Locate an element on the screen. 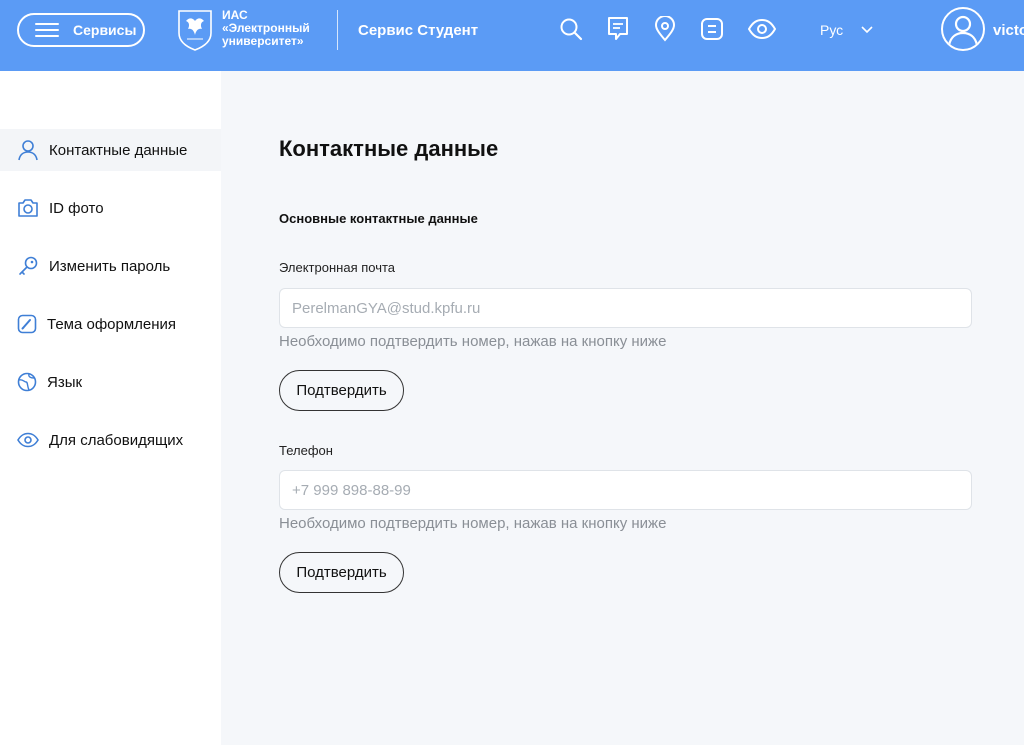  username: victo is located at coordinates (1008, 30).